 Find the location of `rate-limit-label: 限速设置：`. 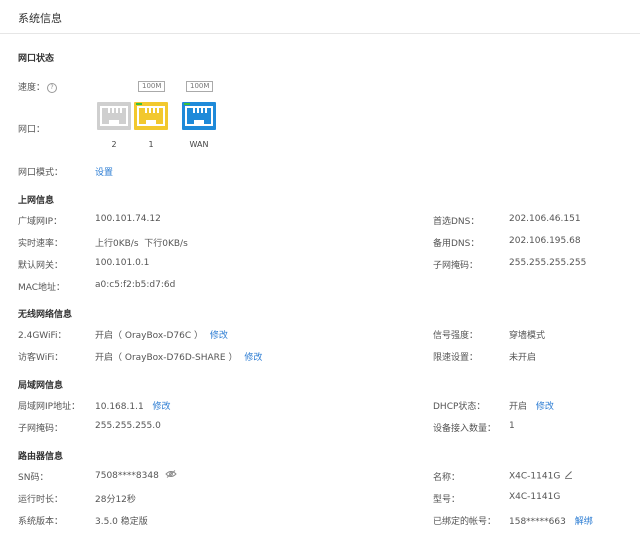

rate-limit-label: 限速设置： is located at coordinates (456, 358).